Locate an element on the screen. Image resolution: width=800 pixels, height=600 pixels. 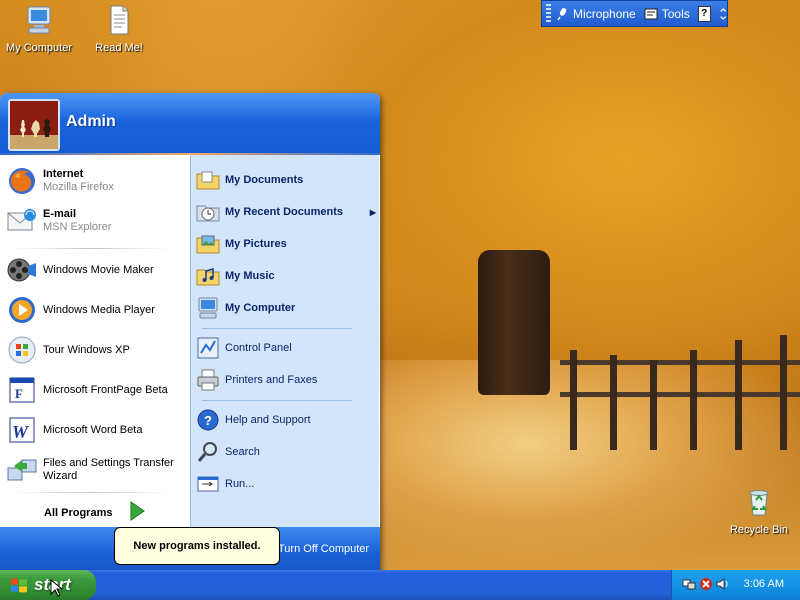
frontpage-icon: F is located at coordinates (22, 390).